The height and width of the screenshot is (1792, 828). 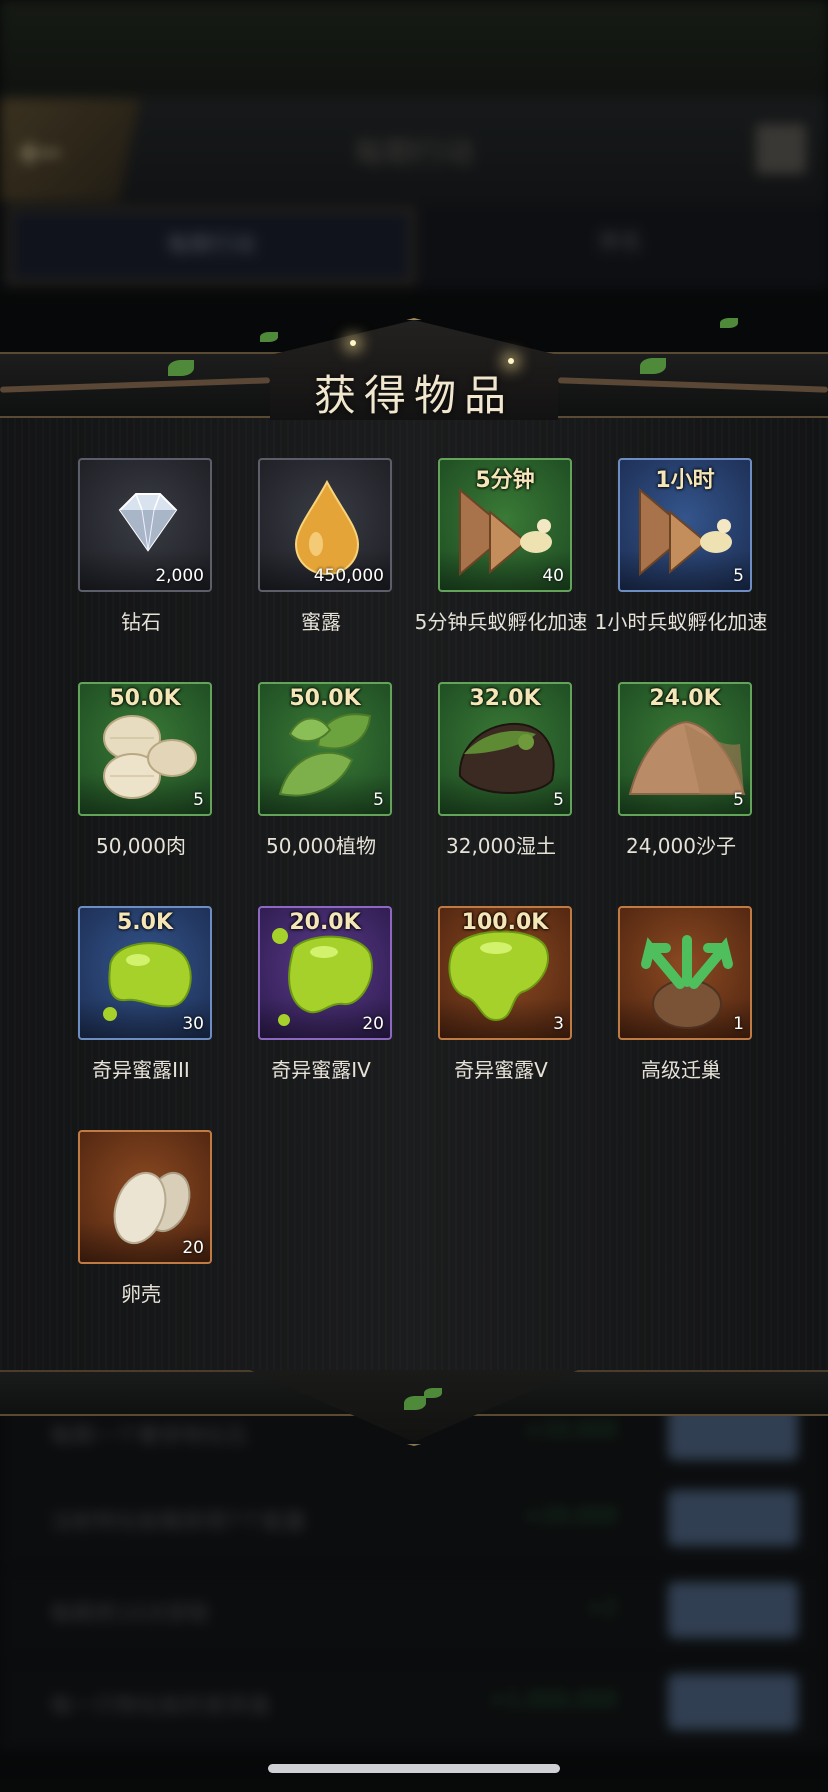 What do you see at coordinates (553, 576) in the screenshot?
I see `item-count: 40` at bounding box center [553, 576].